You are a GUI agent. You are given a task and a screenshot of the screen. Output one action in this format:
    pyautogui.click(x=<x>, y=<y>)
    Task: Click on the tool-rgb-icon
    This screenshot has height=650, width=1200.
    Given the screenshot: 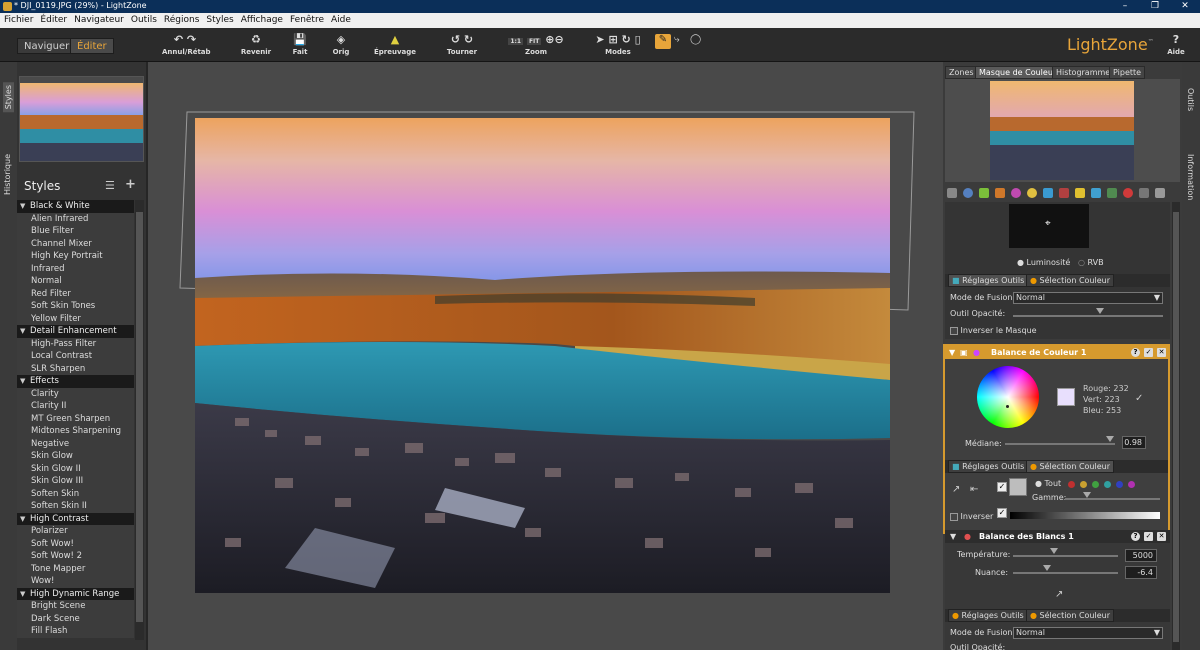 What is the action you would take?
    pyautogui.click(x=1064, y=193)
    